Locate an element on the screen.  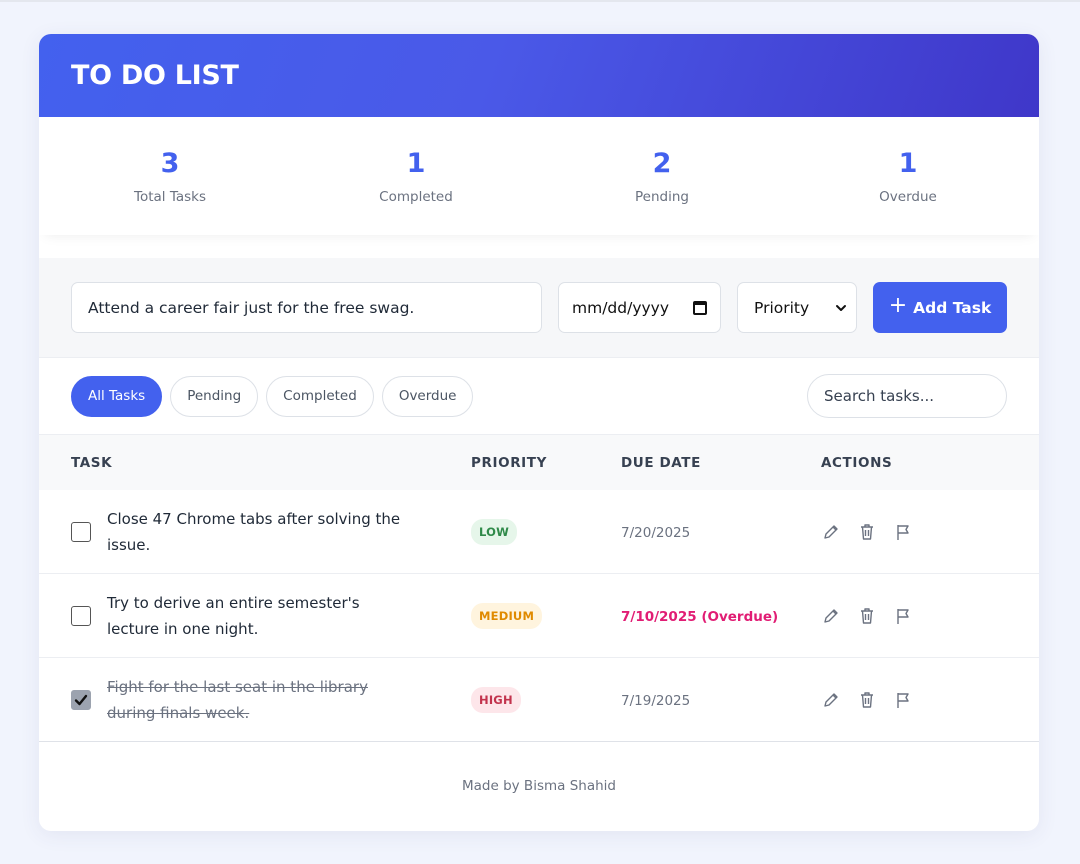
stat-label: Pending is located at coordinates (662, 197).